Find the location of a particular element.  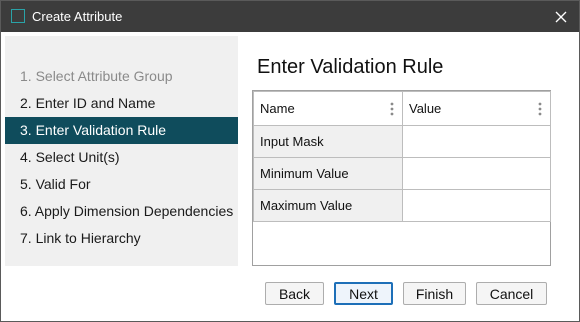

value-cell-input-mask is located at coordinates (476, 141).